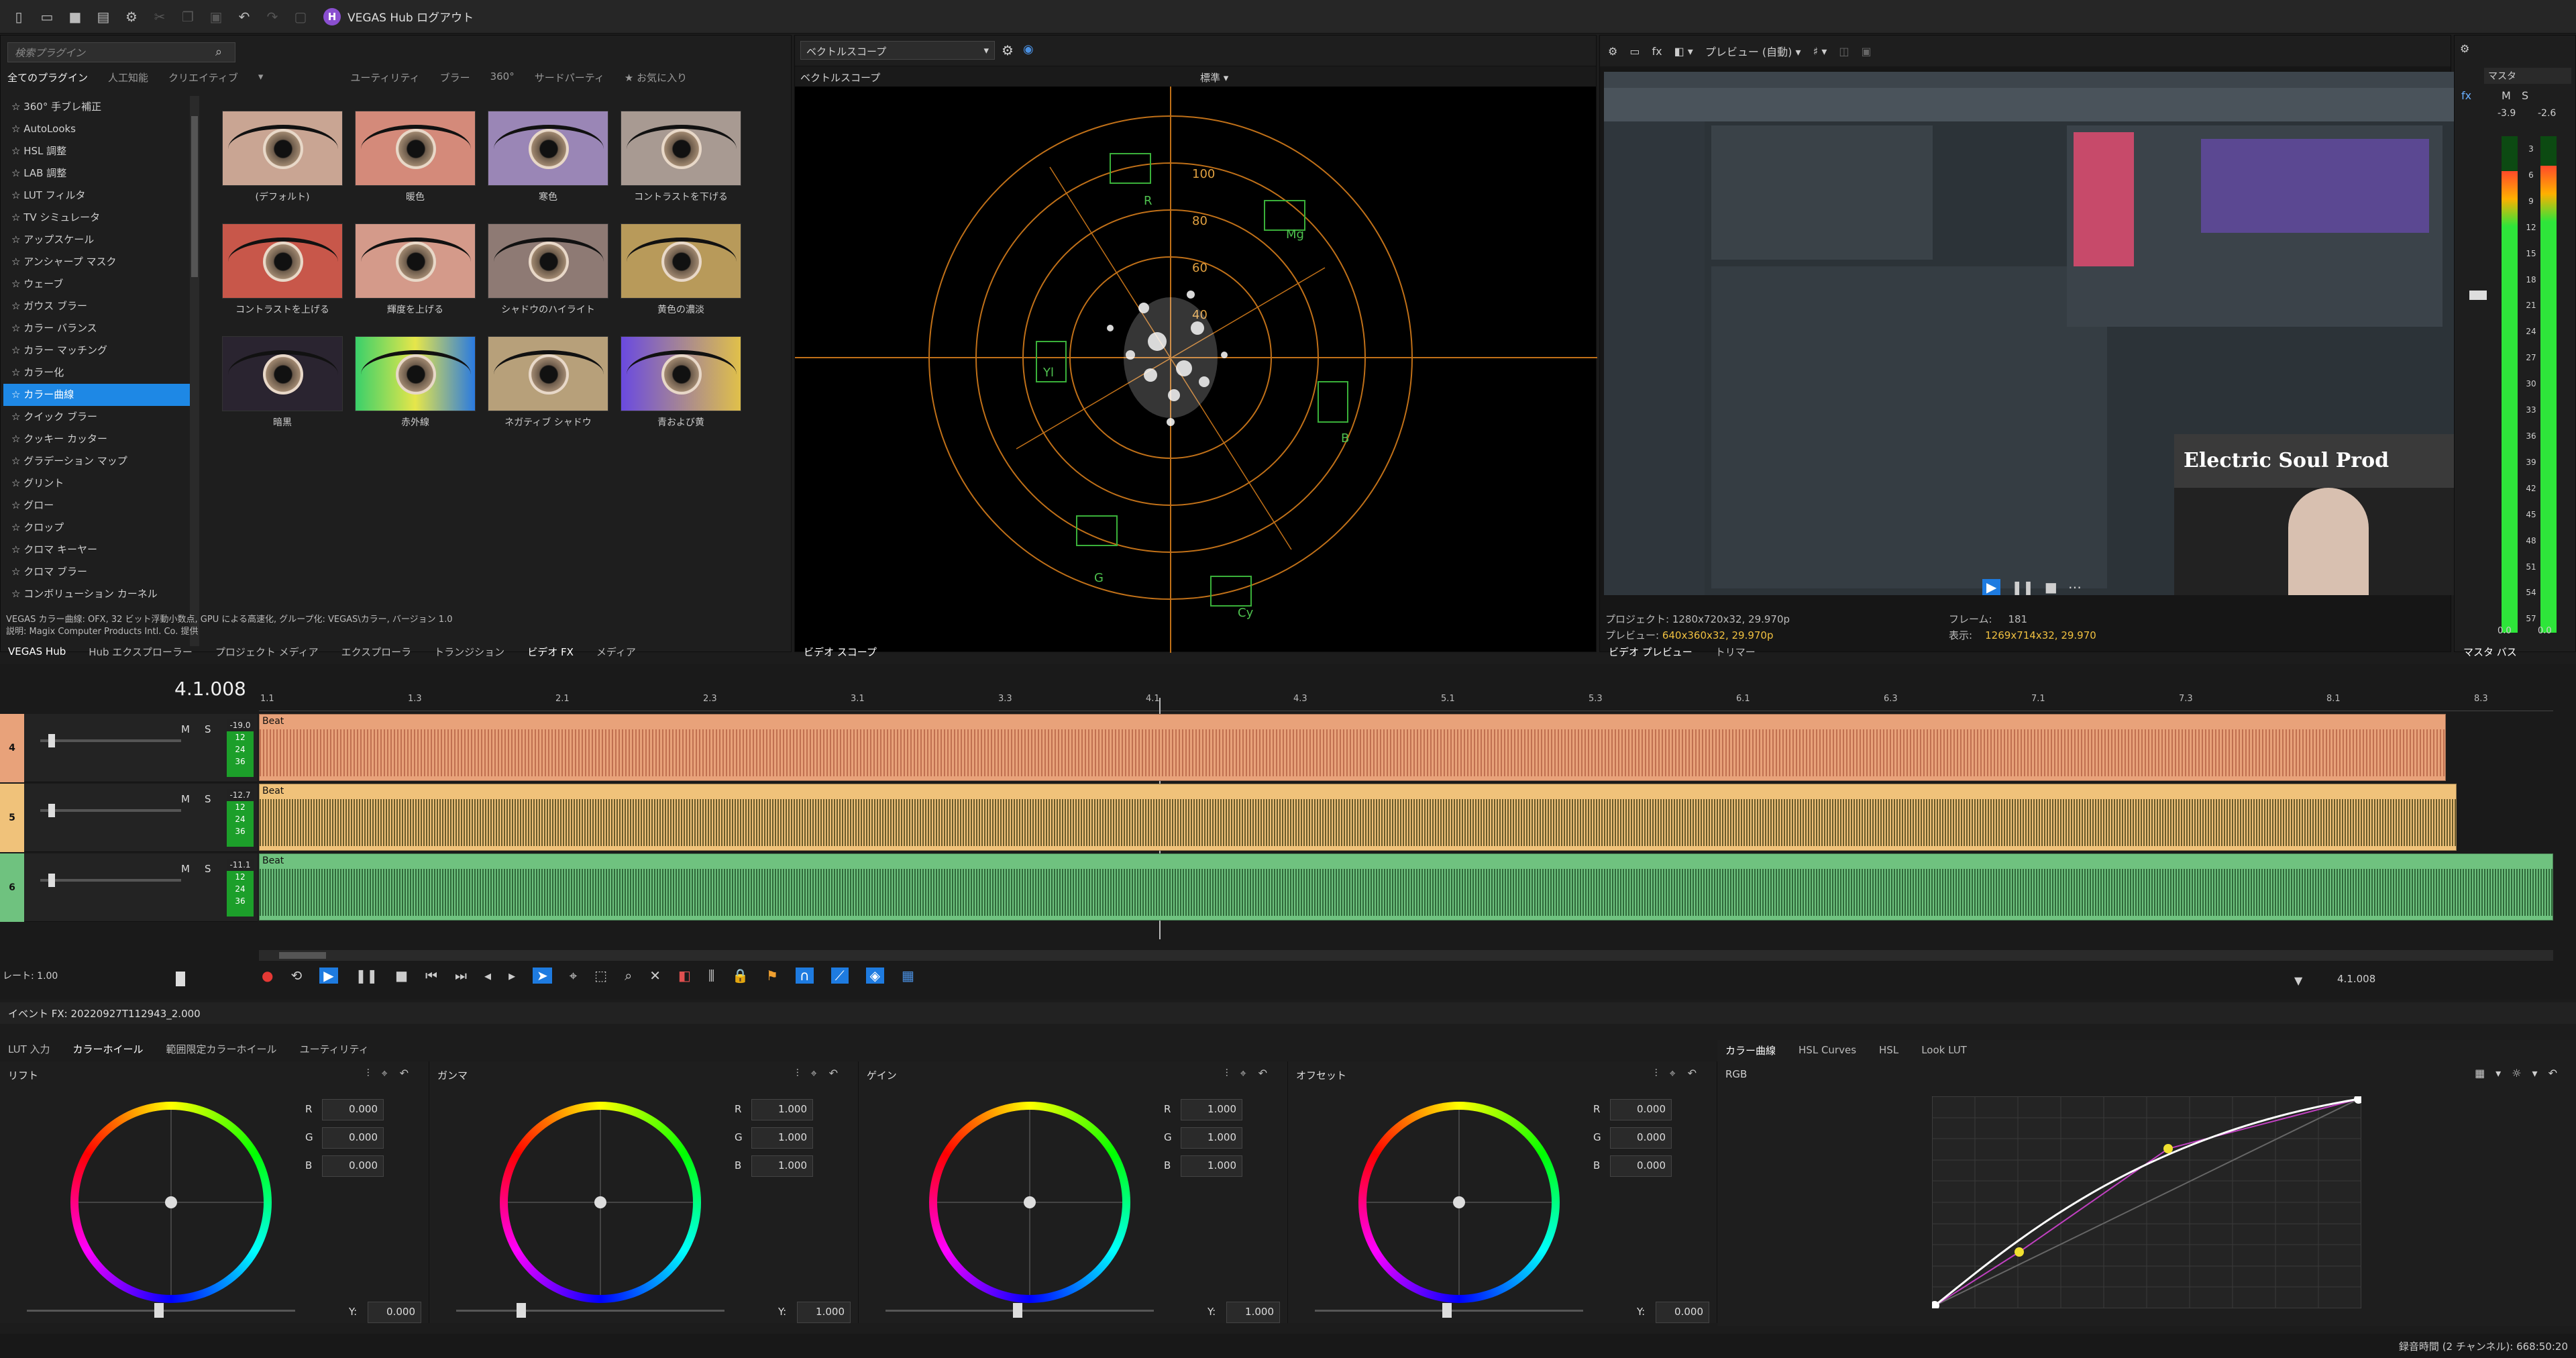 This screenshot has width=2576, height=1358. I want to click on list-item: ☆ グラデーション マップ, so click(100, 461).